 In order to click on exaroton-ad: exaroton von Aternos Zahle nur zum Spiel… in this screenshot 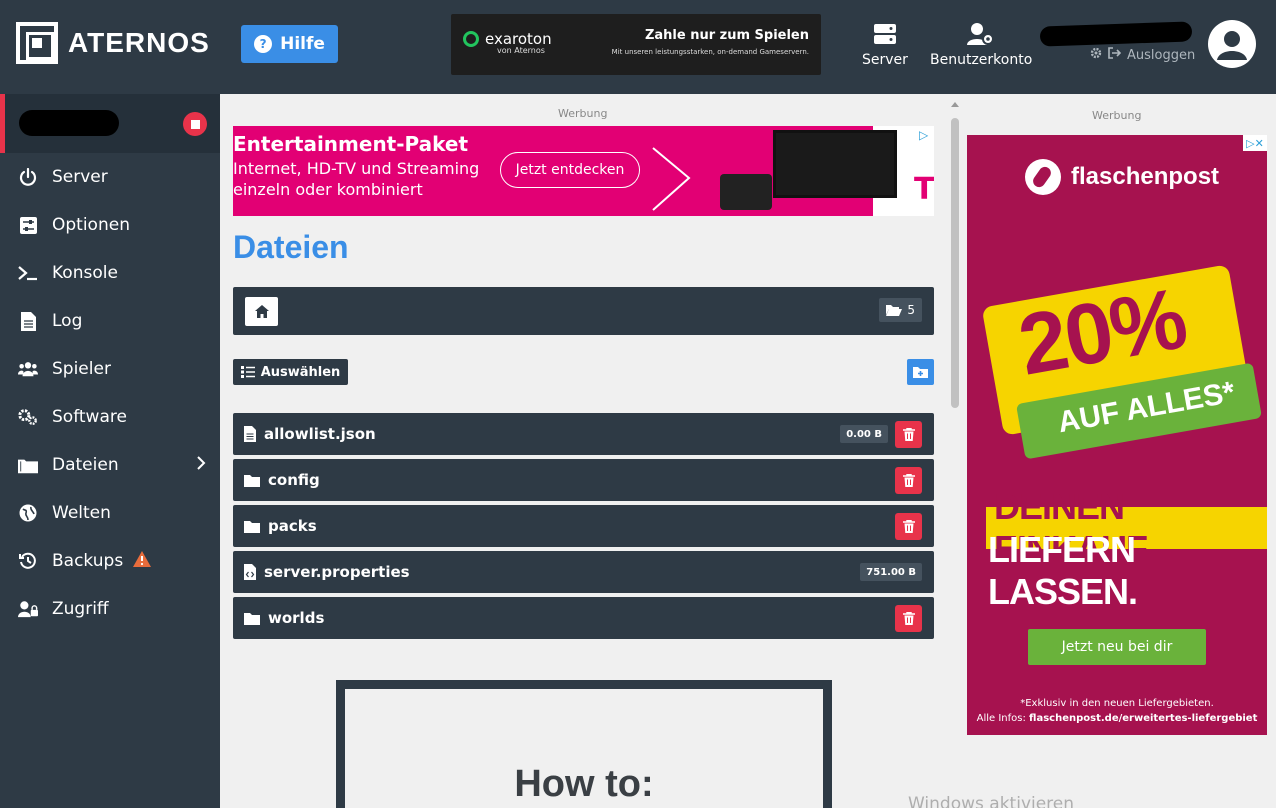, I will do `click(636, 44)`.